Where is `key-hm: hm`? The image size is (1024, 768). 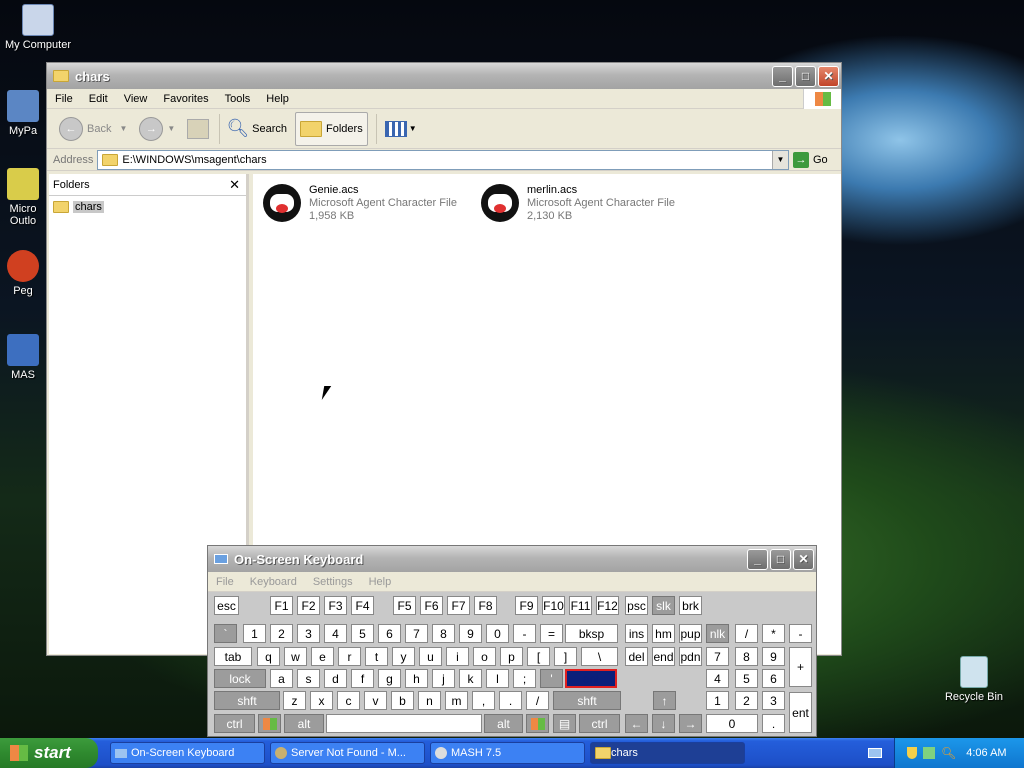 key-hm: hm is located at coordinates (663, 633).